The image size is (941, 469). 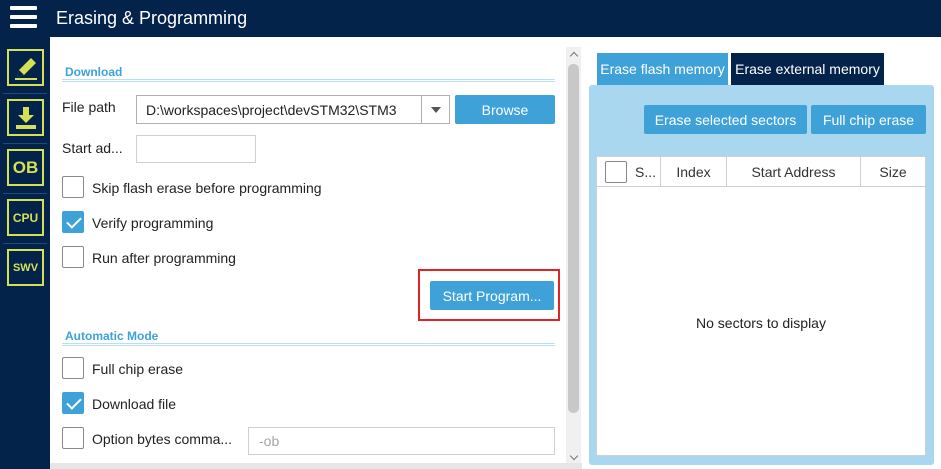 I want to click on automatic-mode-section-title: Automatic Mode, so click(x=112, y=336).